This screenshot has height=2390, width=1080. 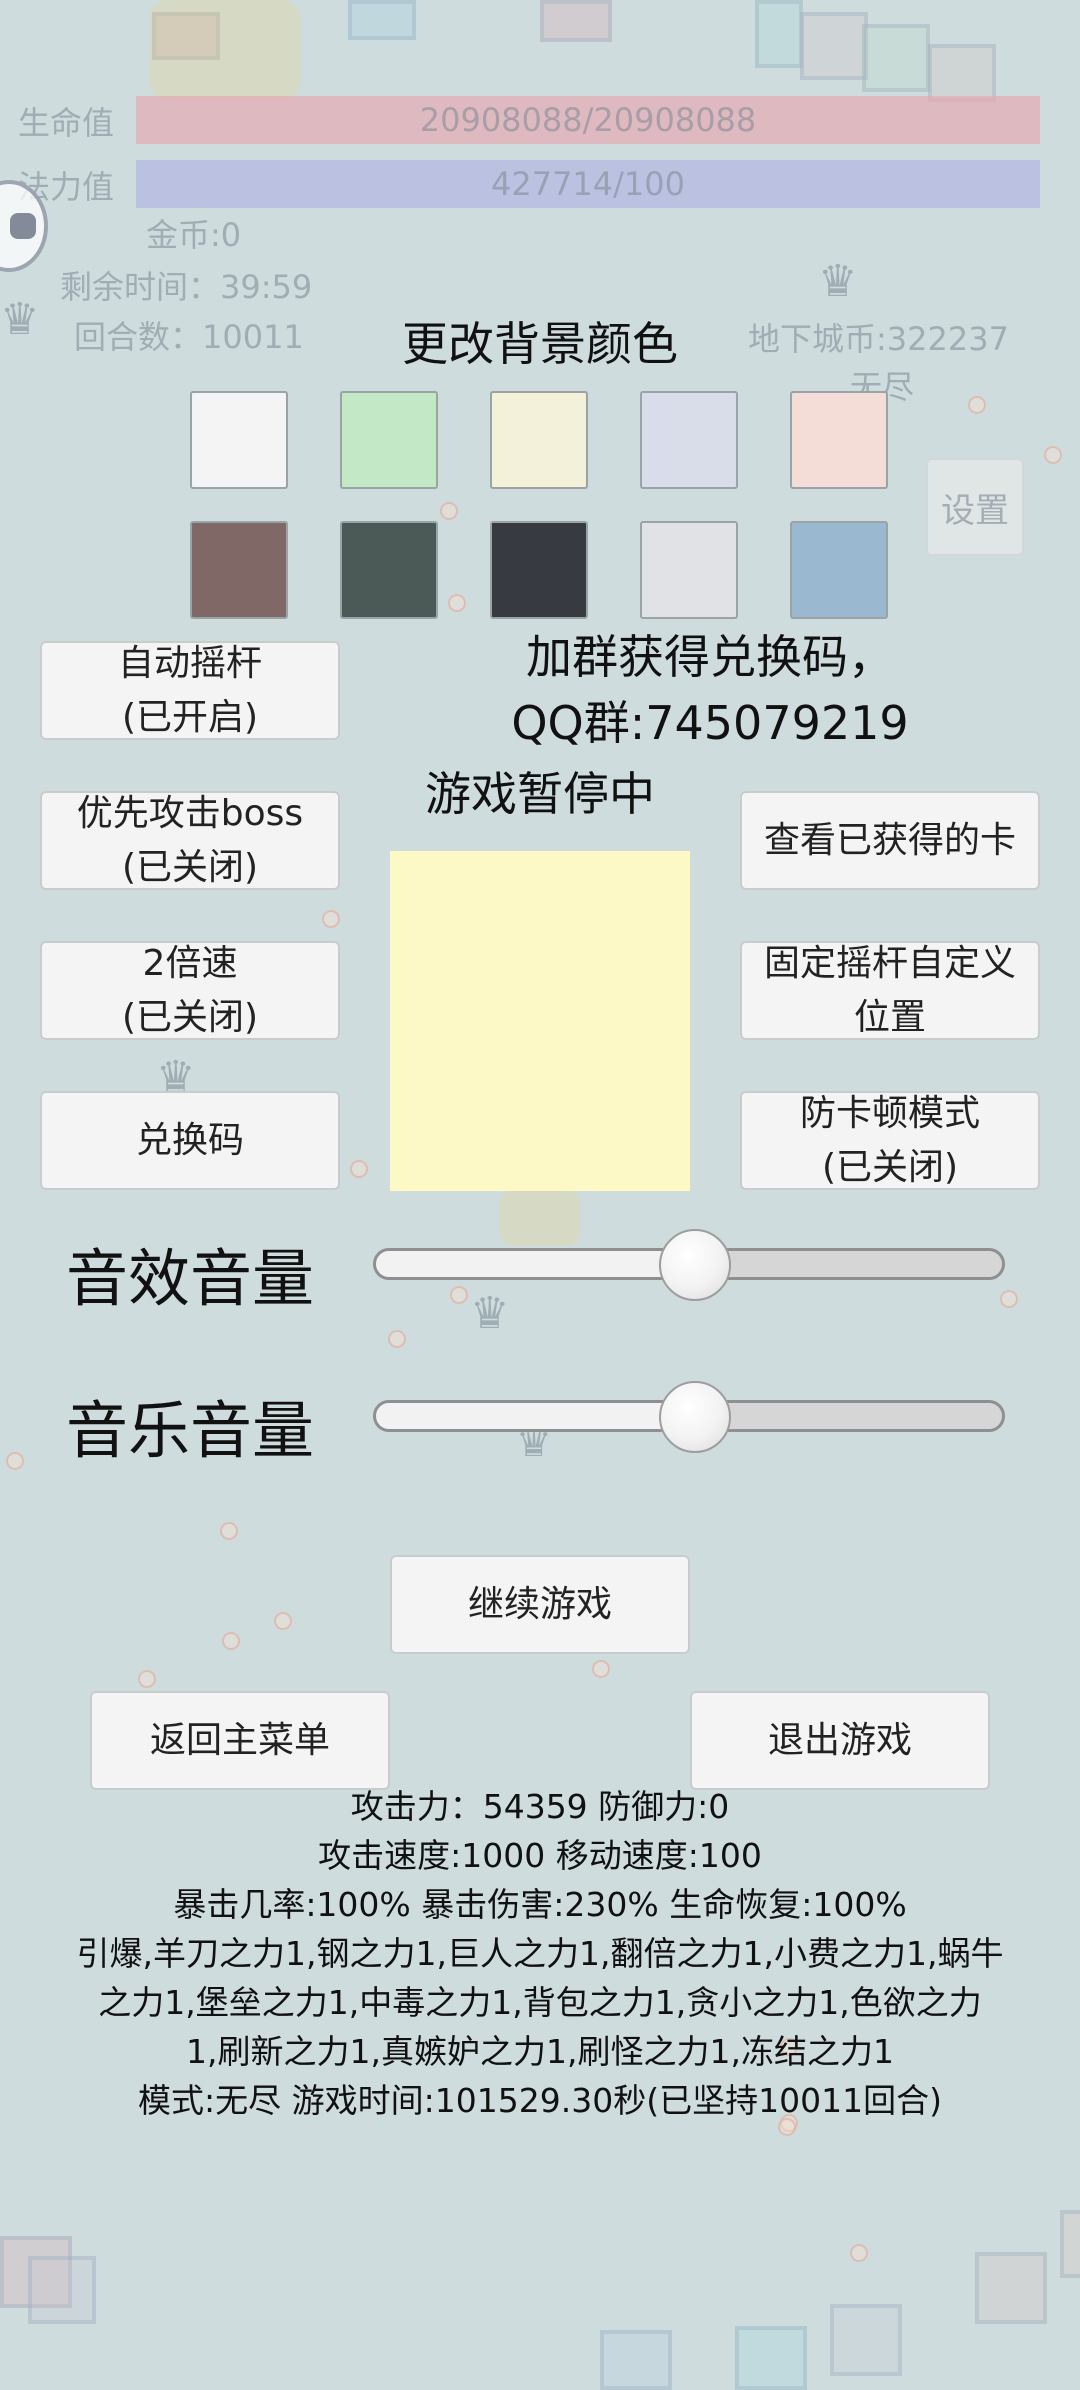 I want to click on anti-lag-button: 防卡顿模式 (已关闭), so click(x=890, y=1140).